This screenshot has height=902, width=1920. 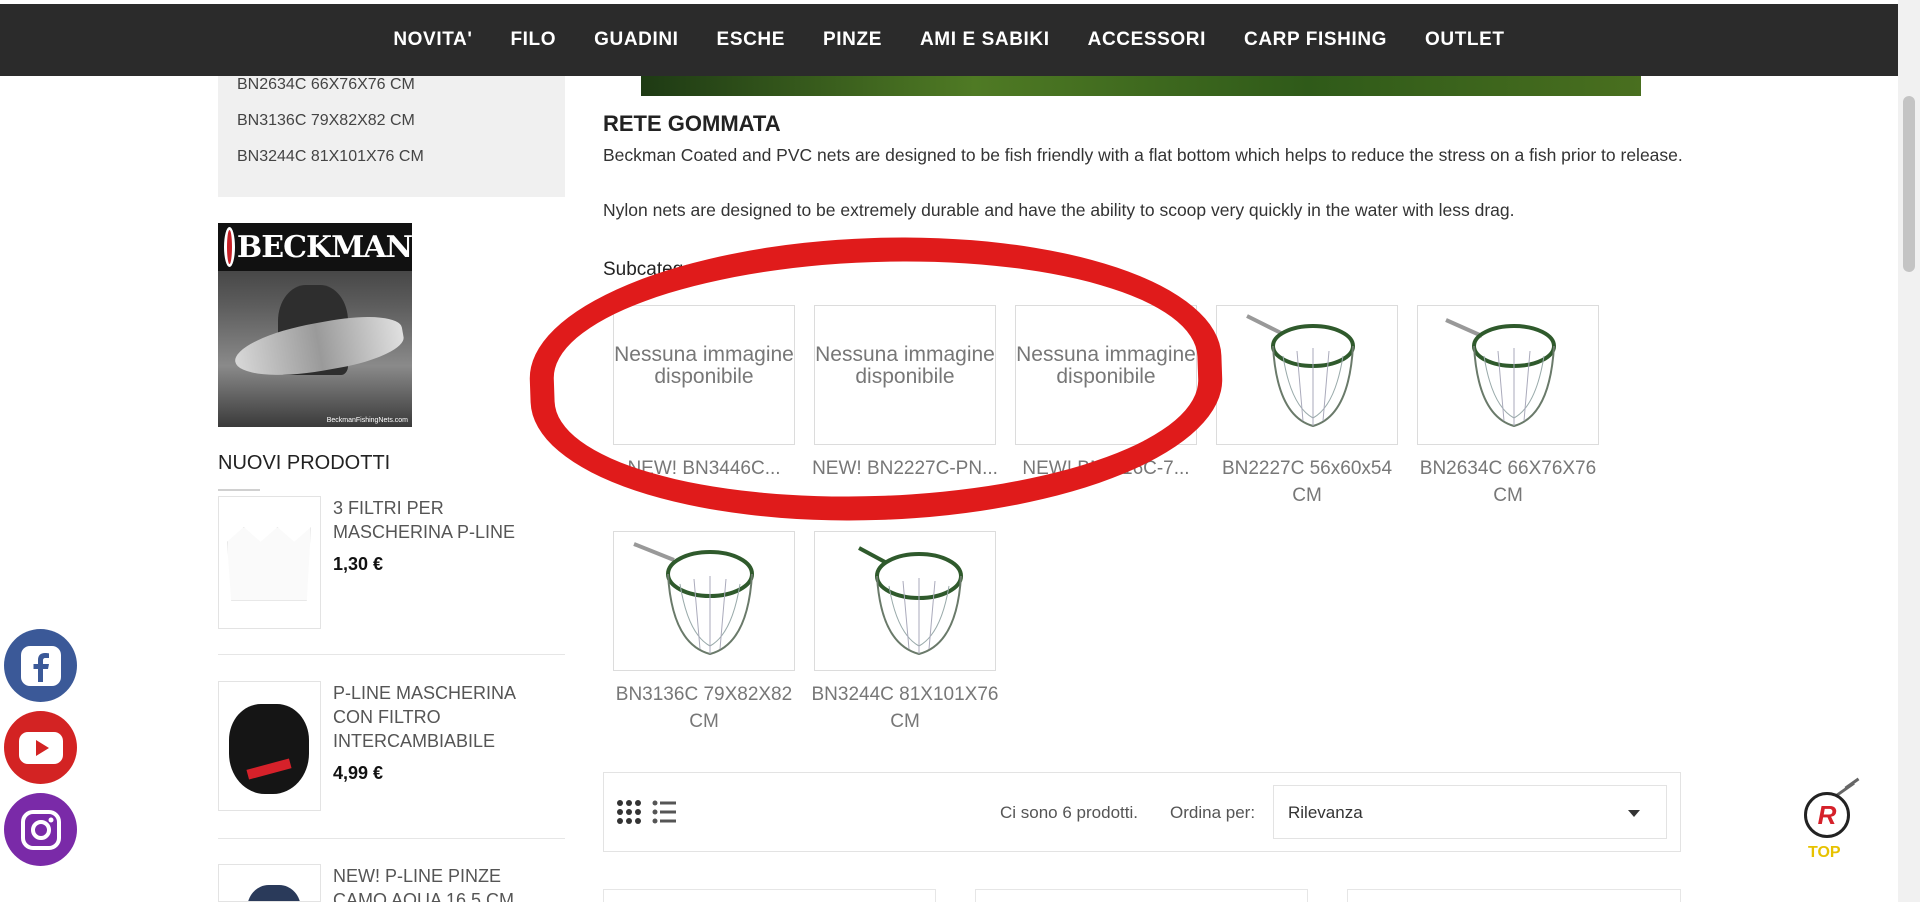 I want to click on nav-item-novita: NOVITA', so click(x=432, y=40).